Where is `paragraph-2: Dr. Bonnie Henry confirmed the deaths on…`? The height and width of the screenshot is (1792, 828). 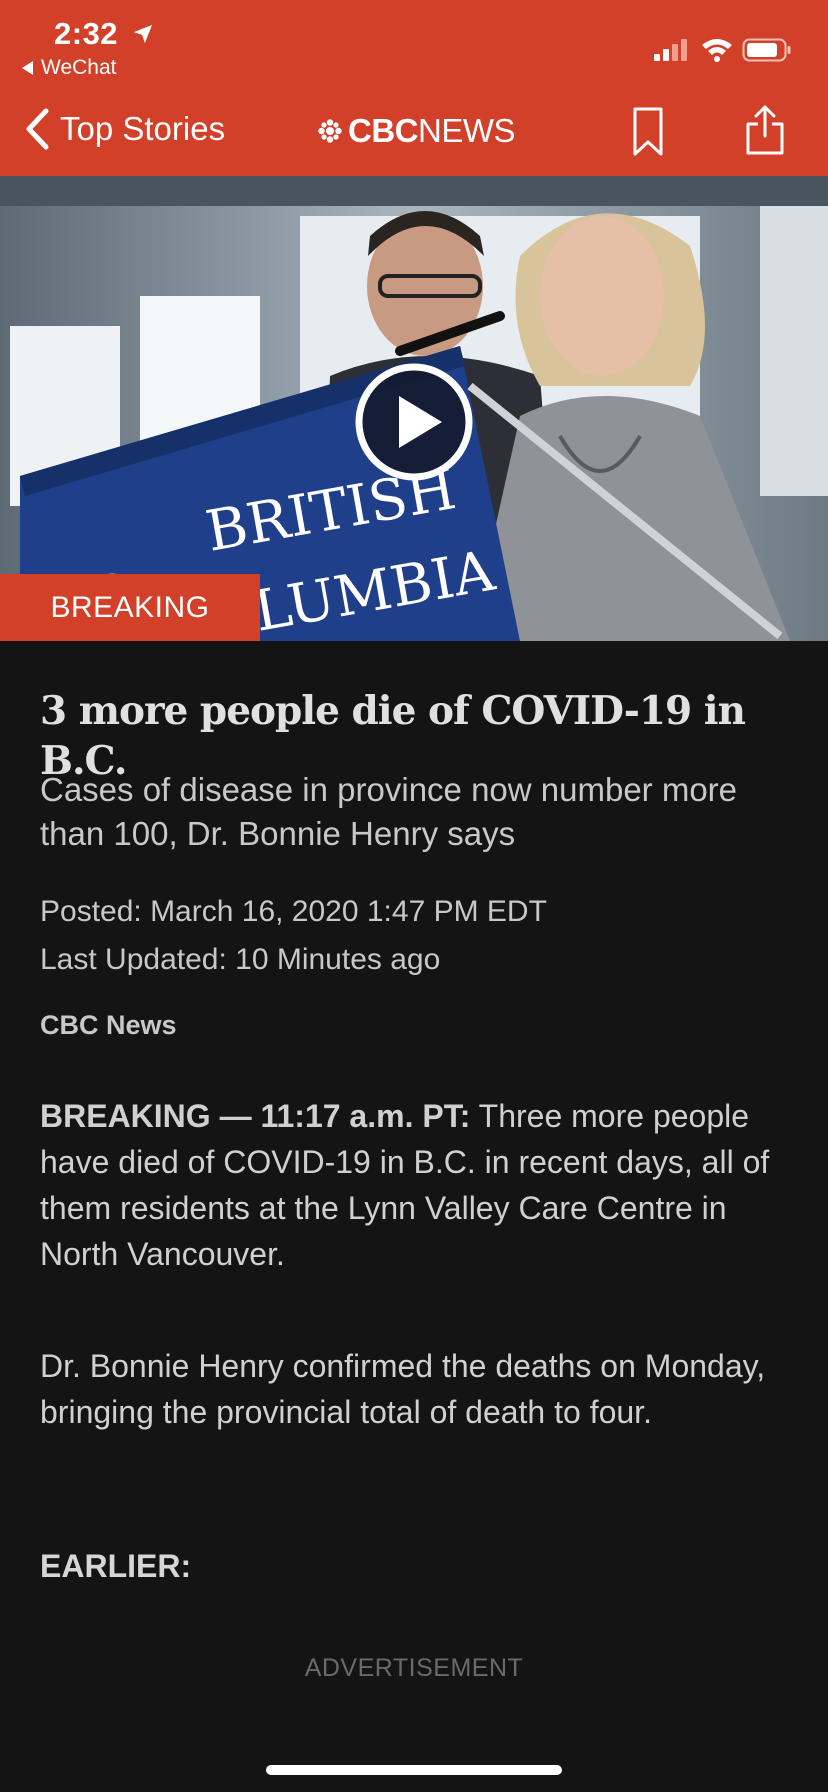 paragraph-2: Dr. Bonnie Henry confirmed the deaths on… is located at coordinates (403, 1389).